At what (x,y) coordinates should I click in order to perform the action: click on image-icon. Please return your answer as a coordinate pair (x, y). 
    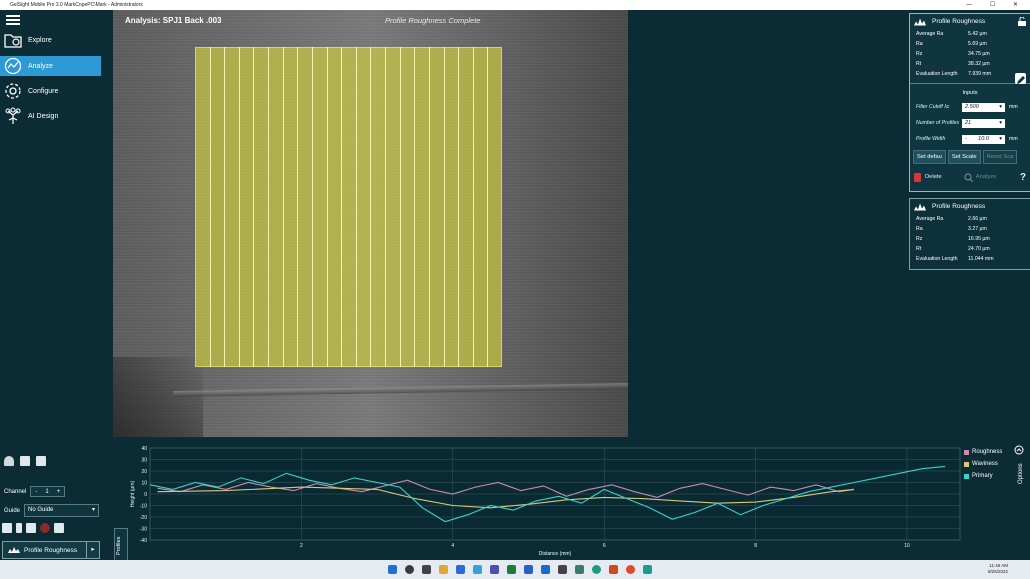
    Looking at the image, I should click on (25, 461).